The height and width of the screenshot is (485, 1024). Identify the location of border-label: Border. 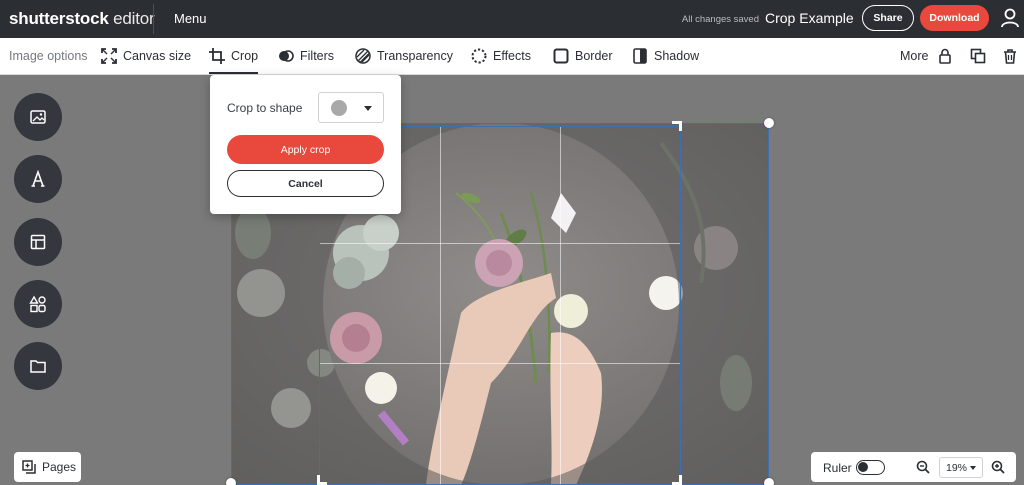
(594, 56).